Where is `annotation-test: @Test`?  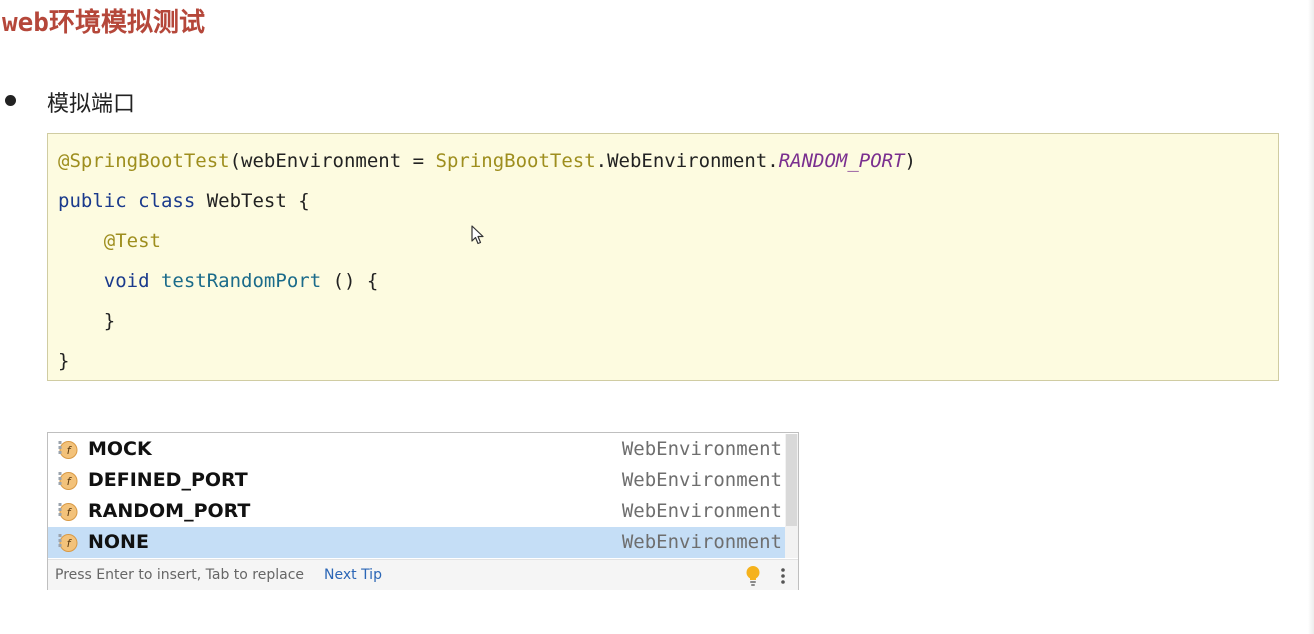
annotation-test: @Test is located at coordinates (132, 241).